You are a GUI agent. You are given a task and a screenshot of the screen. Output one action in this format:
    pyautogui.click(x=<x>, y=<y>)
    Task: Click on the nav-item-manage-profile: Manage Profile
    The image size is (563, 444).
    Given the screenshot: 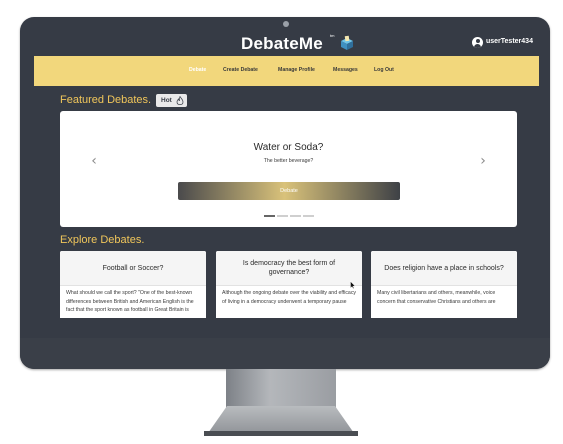 What is the action you would take?
    pyautogui.click(x=296, y=70)
    